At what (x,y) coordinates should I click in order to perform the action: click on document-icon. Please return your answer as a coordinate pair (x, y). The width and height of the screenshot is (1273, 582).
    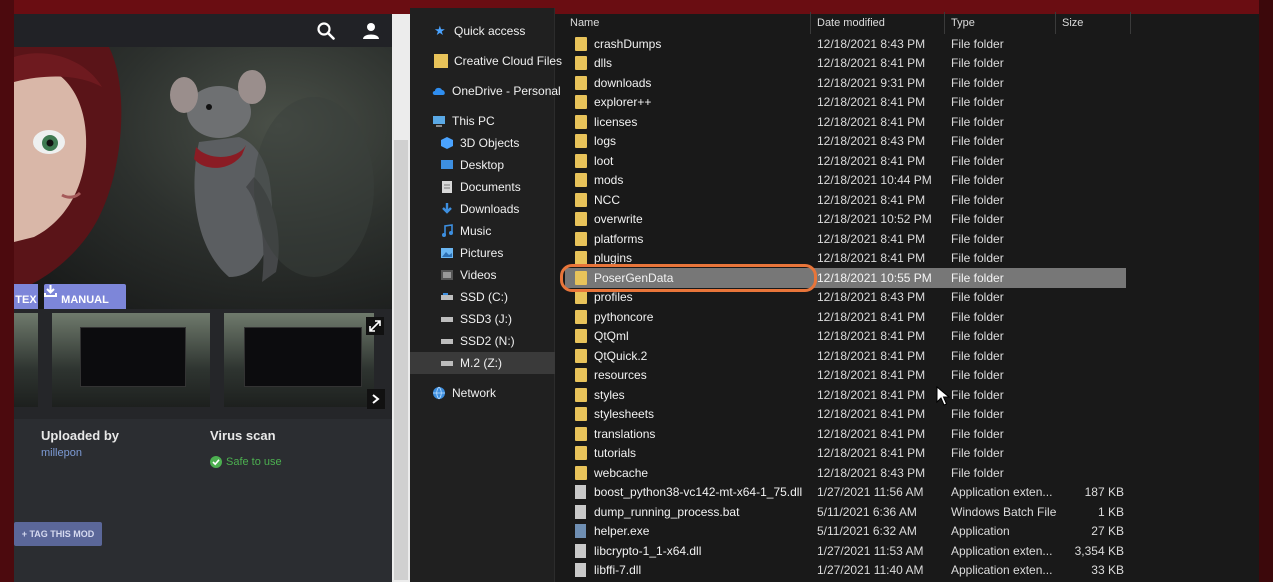
    Looking at the image, I should click on (447, 187).